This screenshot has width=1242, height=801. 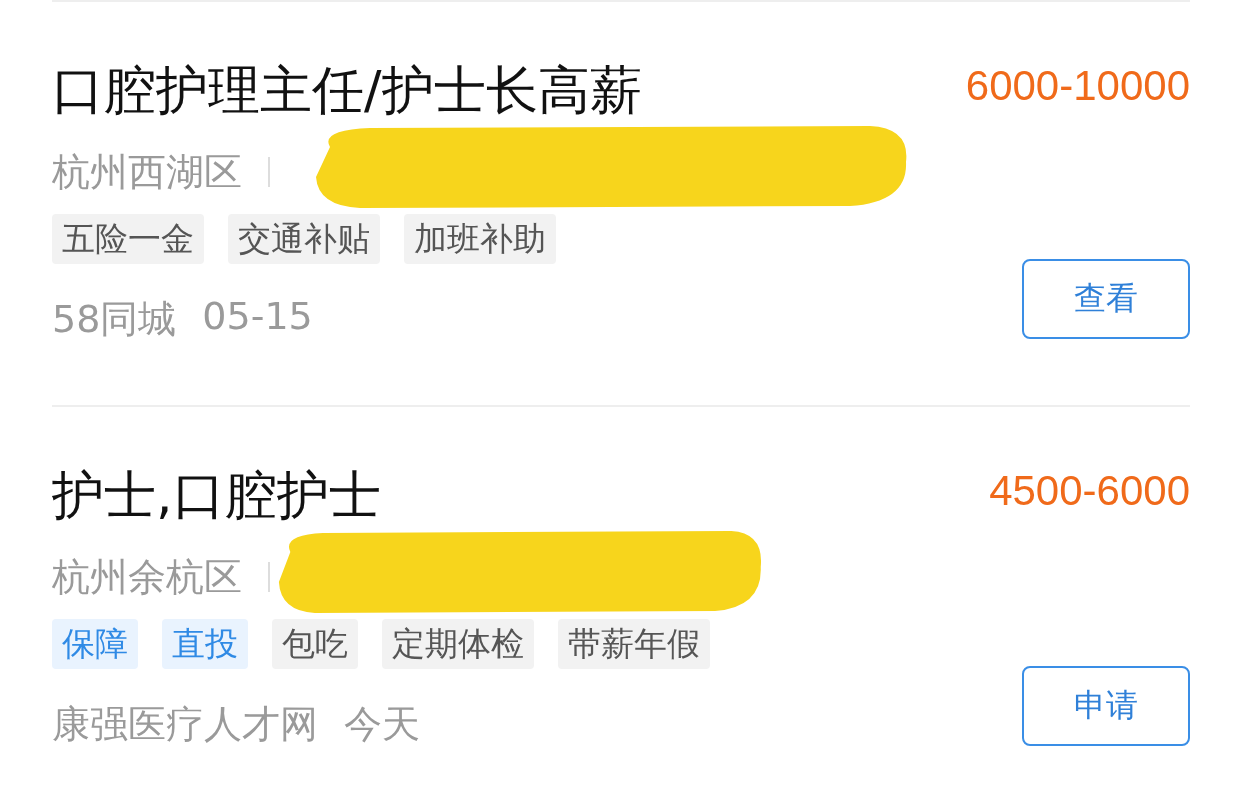 What do you see at coordinates (185, 724) in the screenshot?
I see `job-source: 康强医疗人才网` at bounding box center [185, 724].